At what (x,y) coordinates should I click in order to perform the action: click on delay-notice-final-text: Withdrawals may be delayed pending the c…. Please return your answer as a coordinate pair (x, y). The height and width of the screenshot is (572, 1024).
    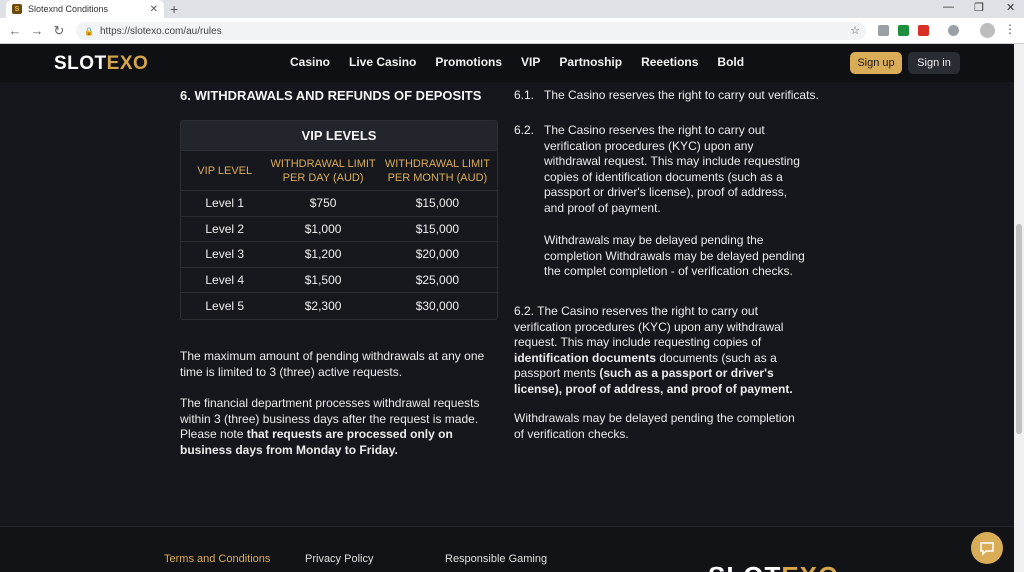
    Looking at the image, I should click on (654, 426).